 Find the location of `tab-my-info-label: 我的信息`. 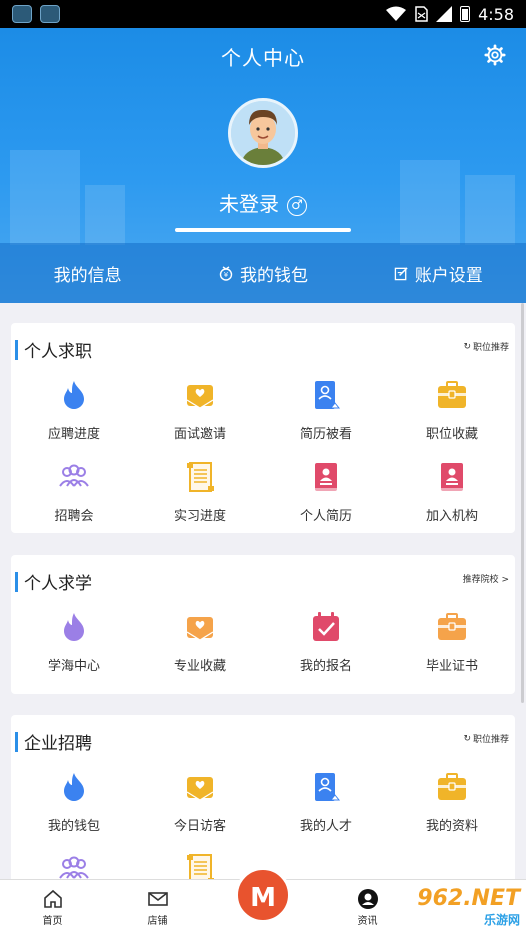

tab-my-info-label: 我的信息 is located at coordinates (87, 275).